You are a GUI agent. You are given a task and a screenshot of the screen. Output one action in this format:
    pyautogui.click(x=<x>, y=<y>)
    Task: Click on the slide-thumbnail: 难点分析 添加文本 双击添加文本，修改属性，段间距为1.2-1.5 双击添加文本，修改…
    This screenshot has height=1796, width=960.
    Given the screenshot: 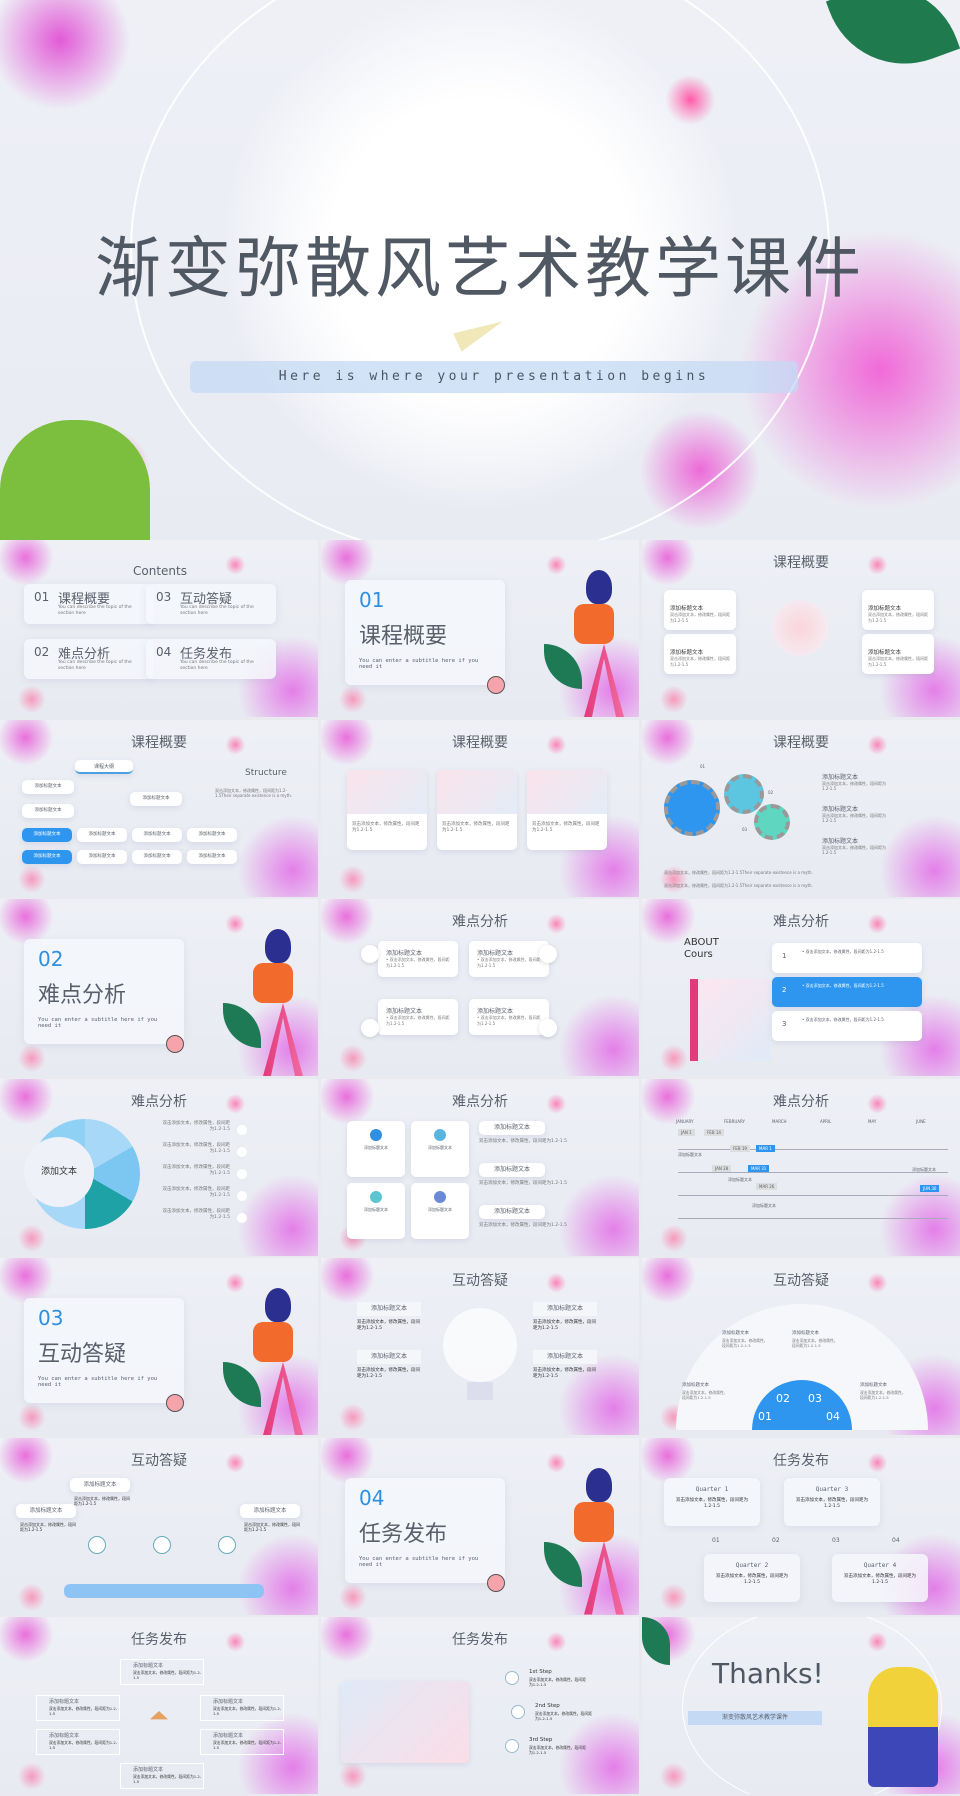 What is the action you would take?
    pyautogui.click(x=159, y=1167)
    